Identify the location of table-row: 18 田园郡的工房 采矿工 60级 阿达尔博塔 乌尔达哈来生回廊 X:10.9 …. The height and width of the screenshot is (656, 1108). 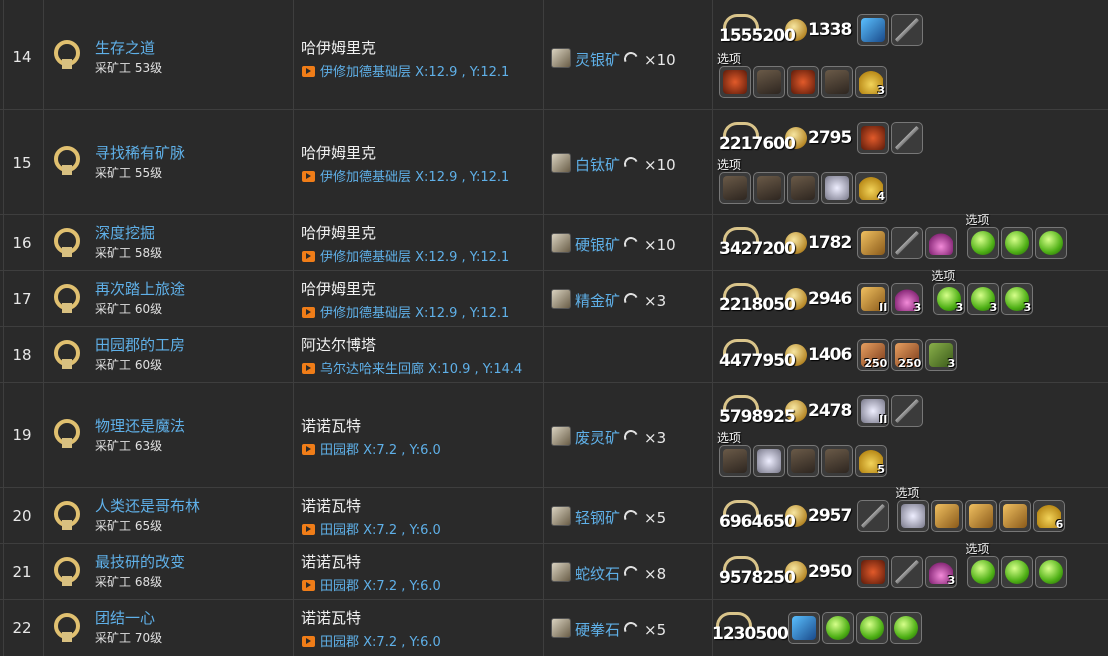
(554, 355).